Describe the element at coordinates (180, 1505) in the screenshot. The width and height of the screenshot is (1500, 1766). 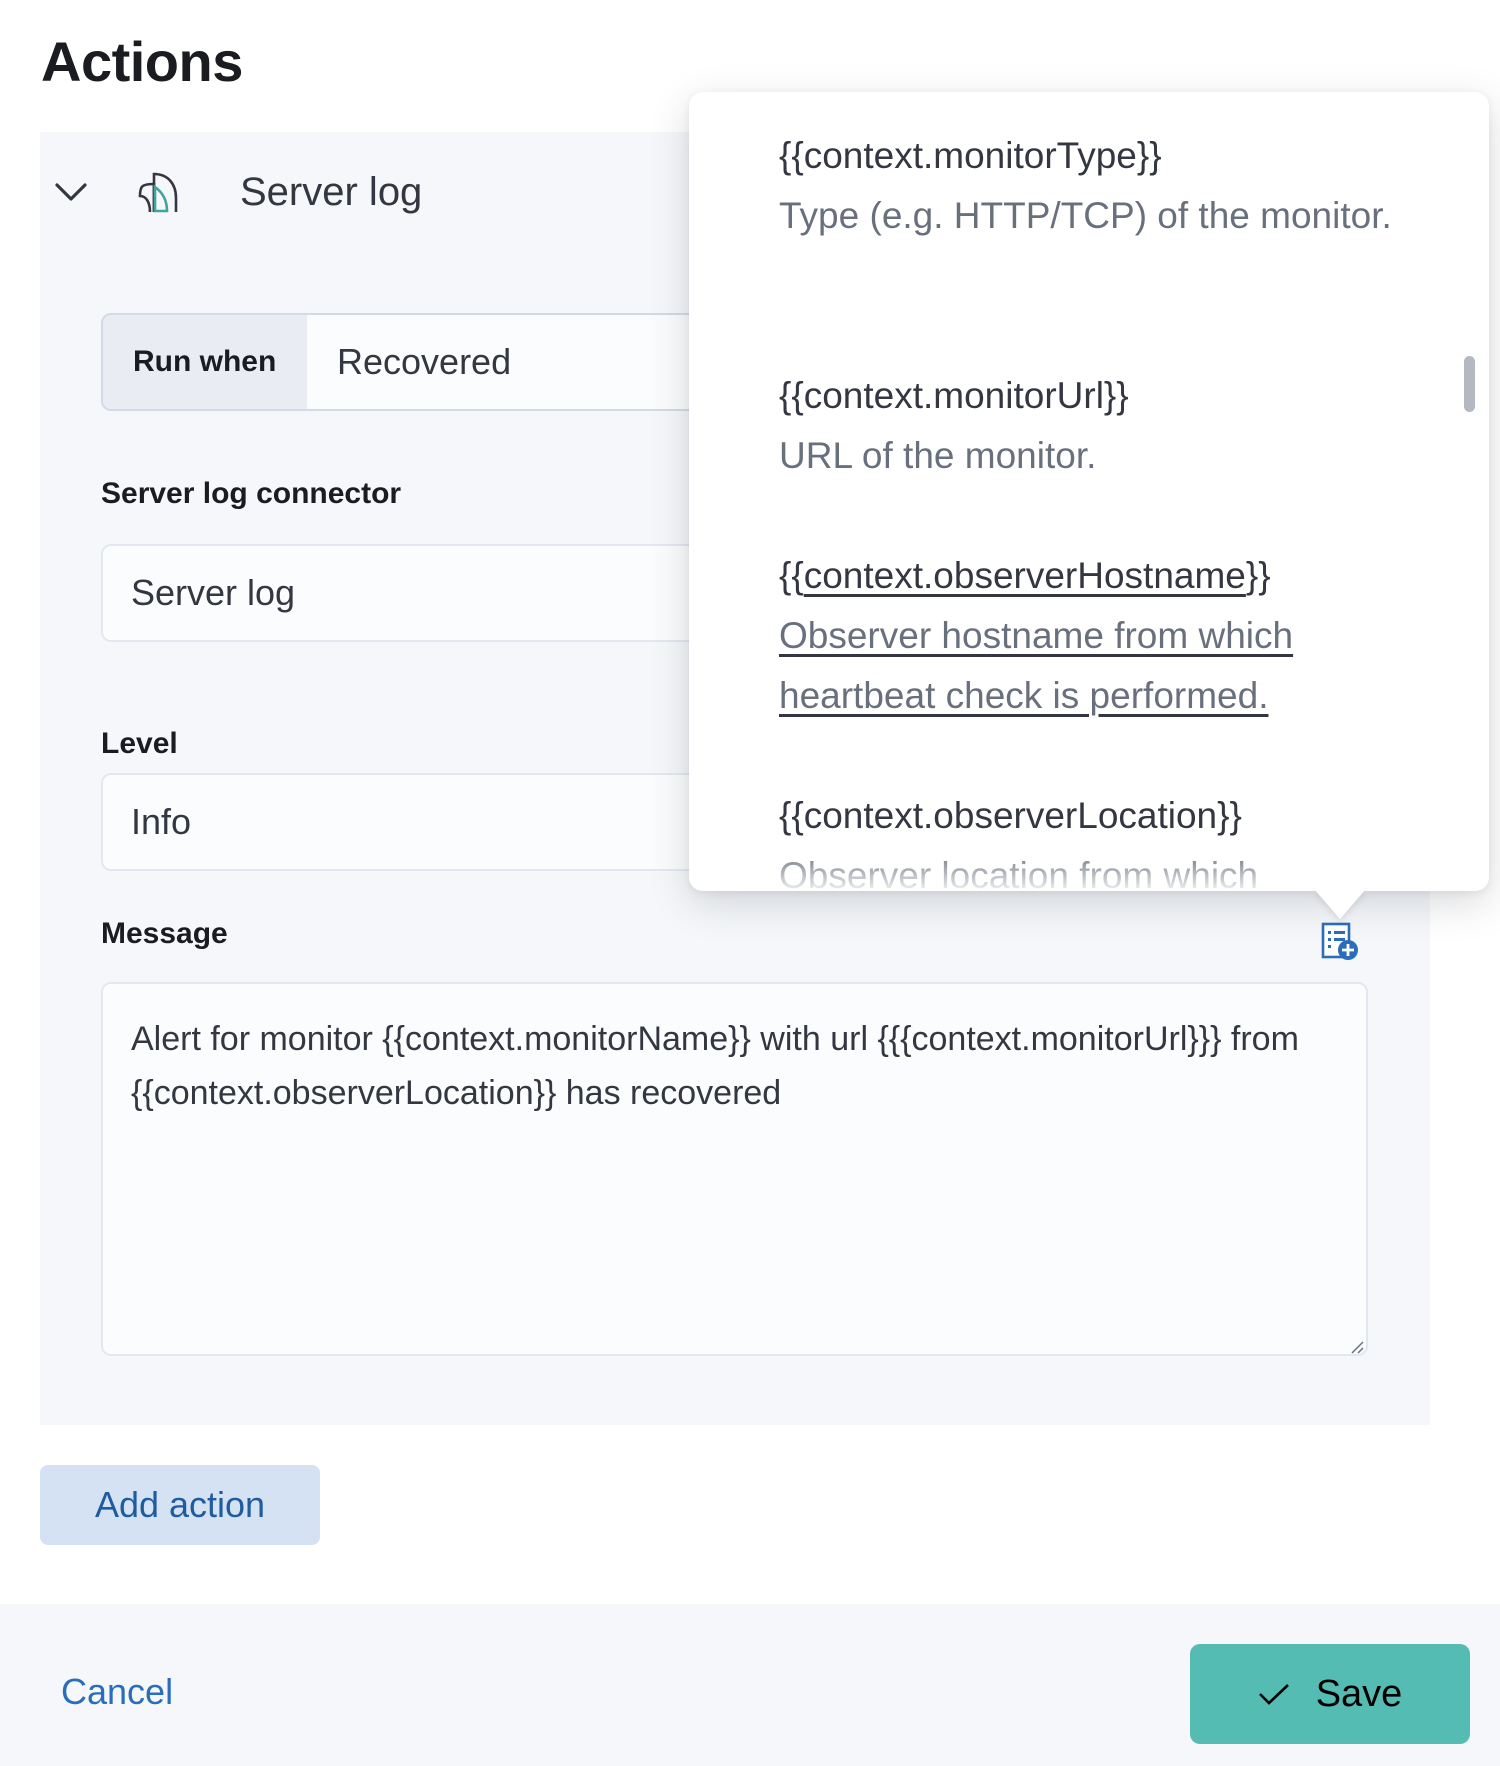
I see `add-action-button: Add action` at that location.